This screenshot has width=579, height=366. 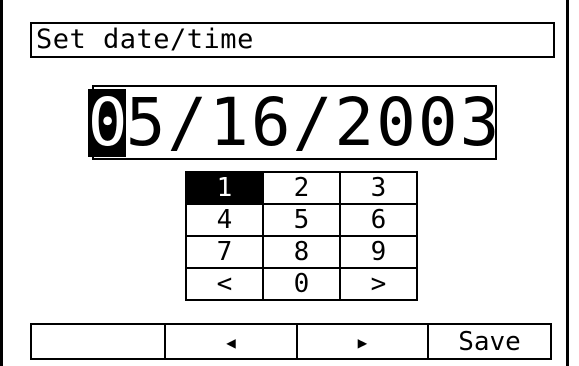 I want to click on key-0: 0, so click(x=301, y=284).